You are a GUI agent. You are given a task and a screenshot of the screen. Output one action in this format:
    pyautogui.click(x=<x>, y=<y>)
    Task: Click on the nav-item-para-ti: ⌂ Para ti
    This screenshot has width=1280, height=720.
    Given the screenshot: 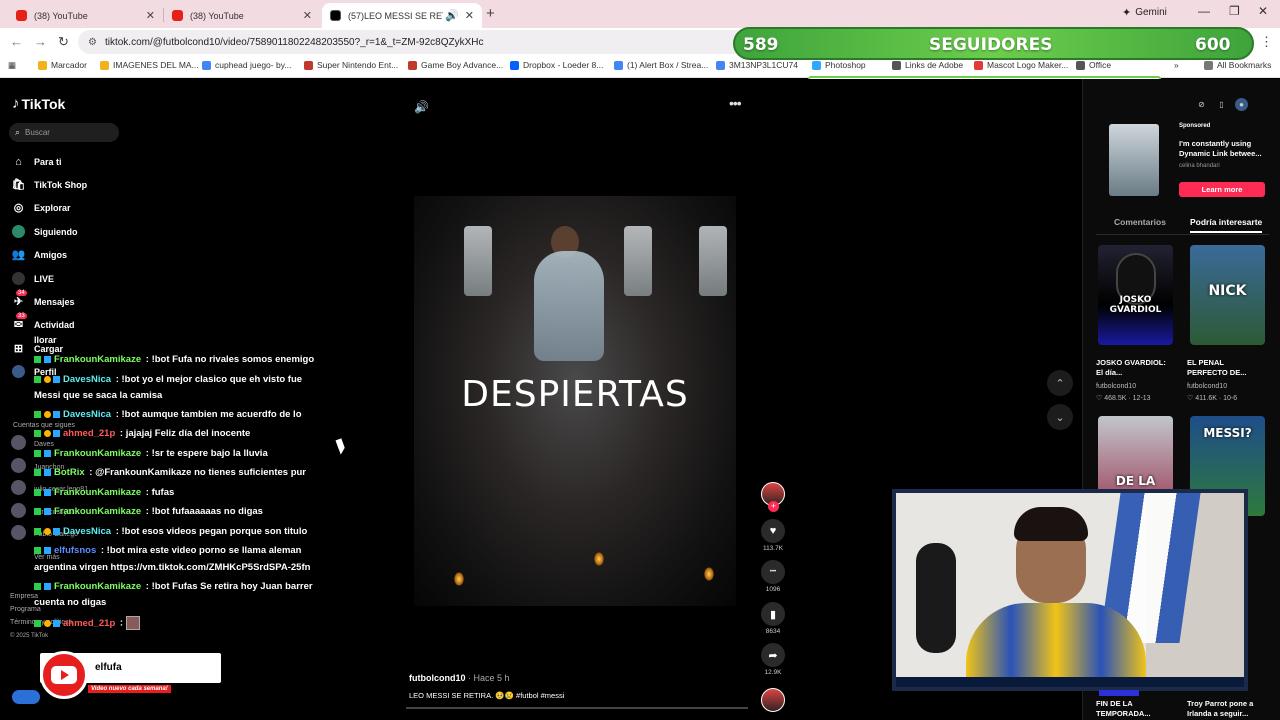 What is the action you would take?
    pyautogui.click(x=36, y=161)
    